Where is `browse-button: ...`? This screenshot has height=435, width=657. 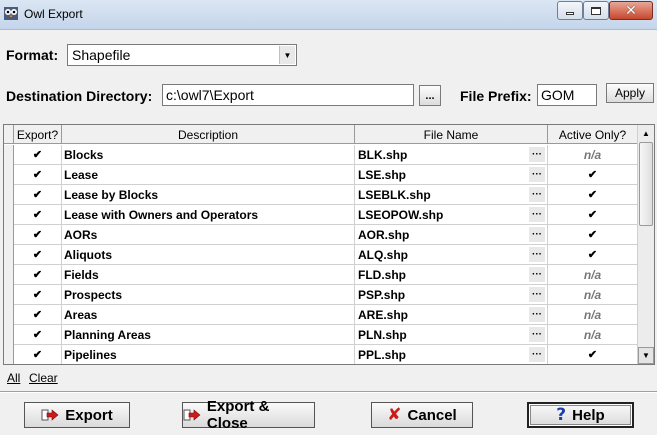
browse-button: ... is located at coordinates (430, 95).